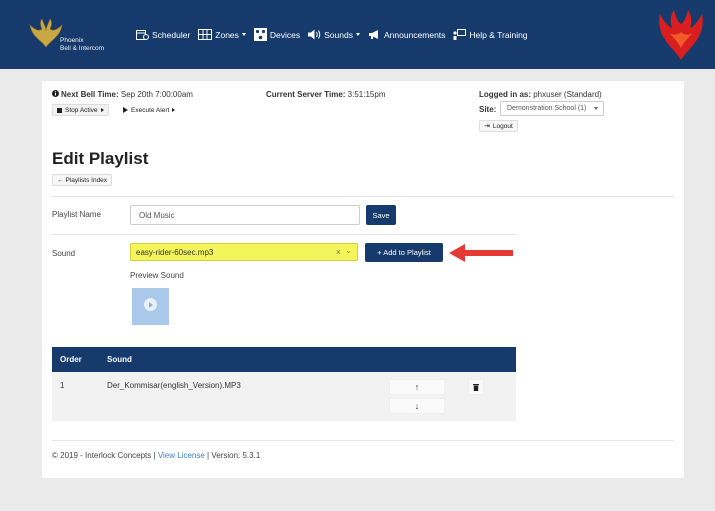 The image size is (715, 511). Describe the element at coordinates (314, 34) in the screenshot. I see `speaker-icon` at that location.